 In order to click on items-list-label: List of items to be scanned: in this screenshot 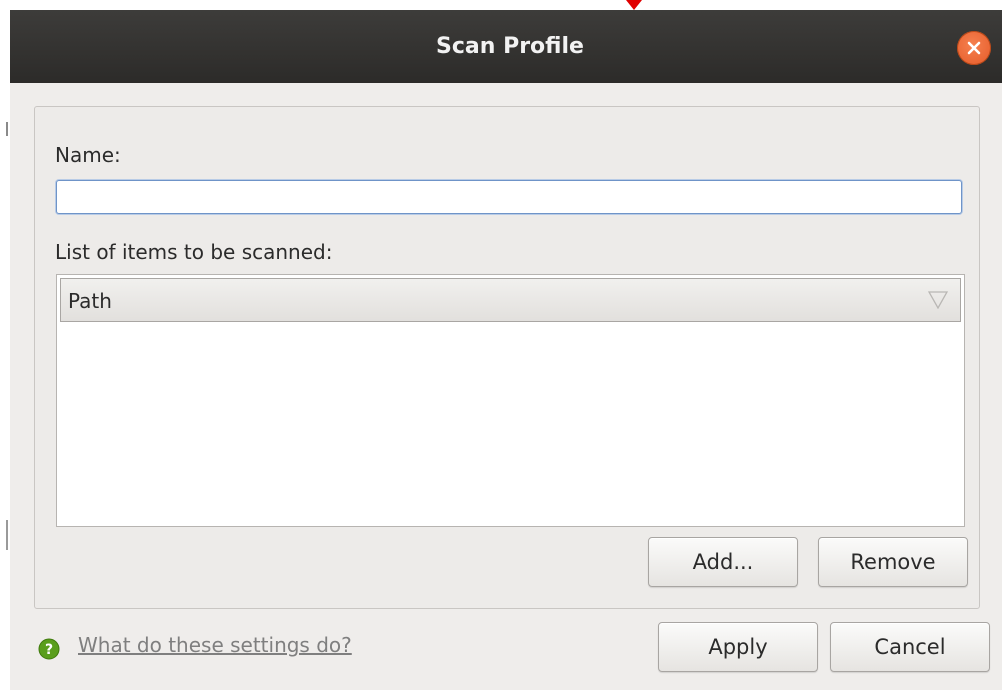, I will do `click(194, 252)`.